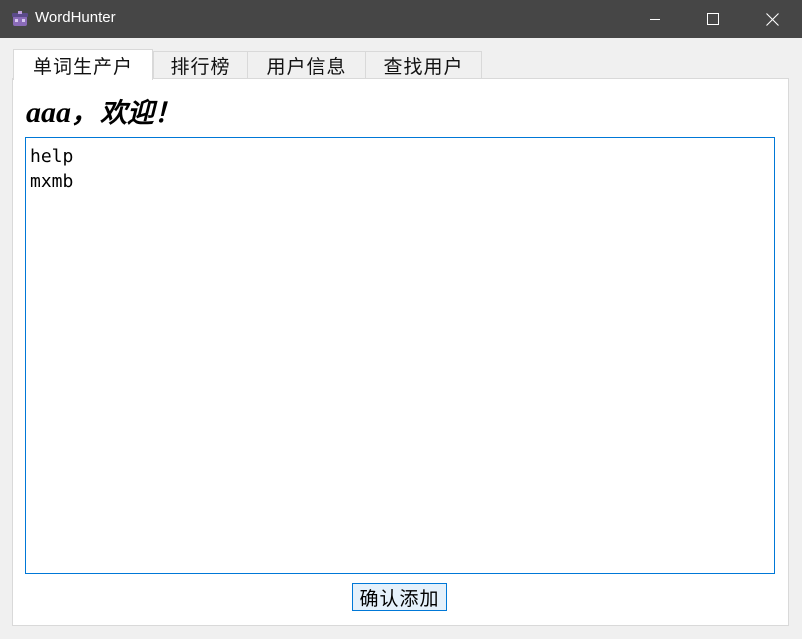  I want to click on confirm-add-button: 确认添加, so click(399, 597).